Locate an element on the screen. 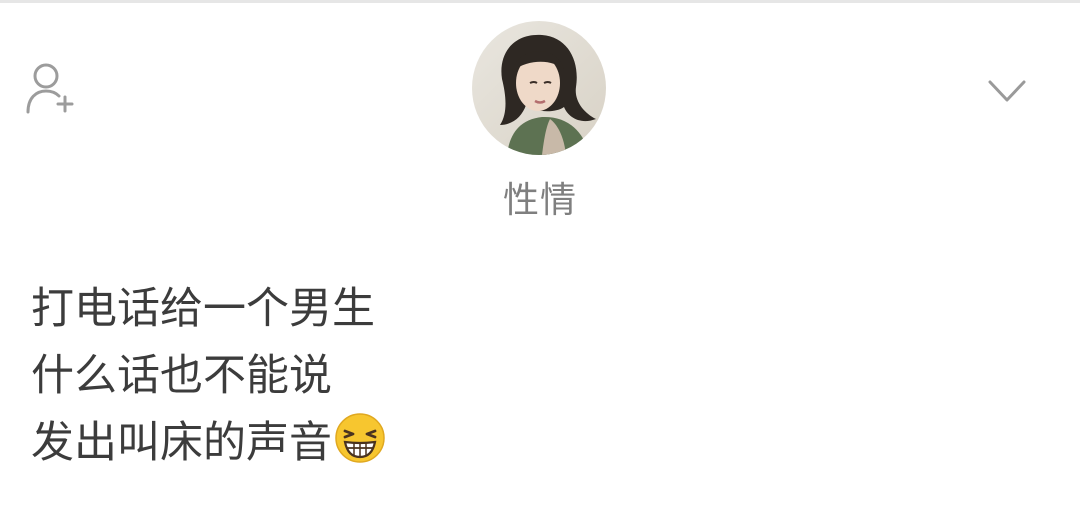 The image size is (1080, 527). post-line-3: 发出叫床的声音 is located at coordinates (531, 443).